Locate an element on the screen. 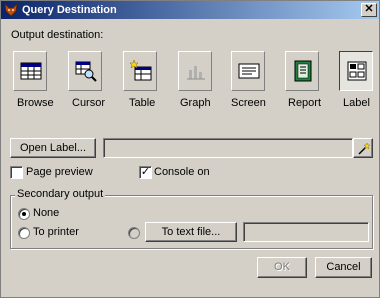  graph-button is located at coordinates (195, 71).